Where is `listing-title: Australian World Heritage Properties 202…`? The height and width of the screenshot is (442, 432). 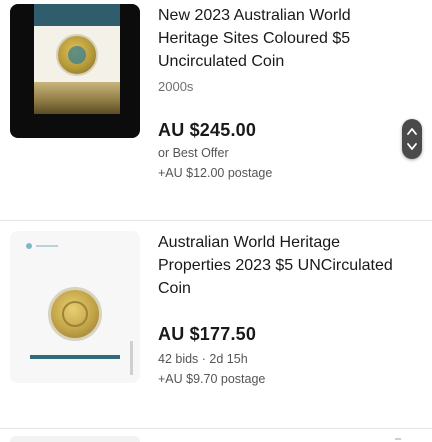
listing-title: Australian World Heritage Properties 202… is located at coordinates (278, 265).